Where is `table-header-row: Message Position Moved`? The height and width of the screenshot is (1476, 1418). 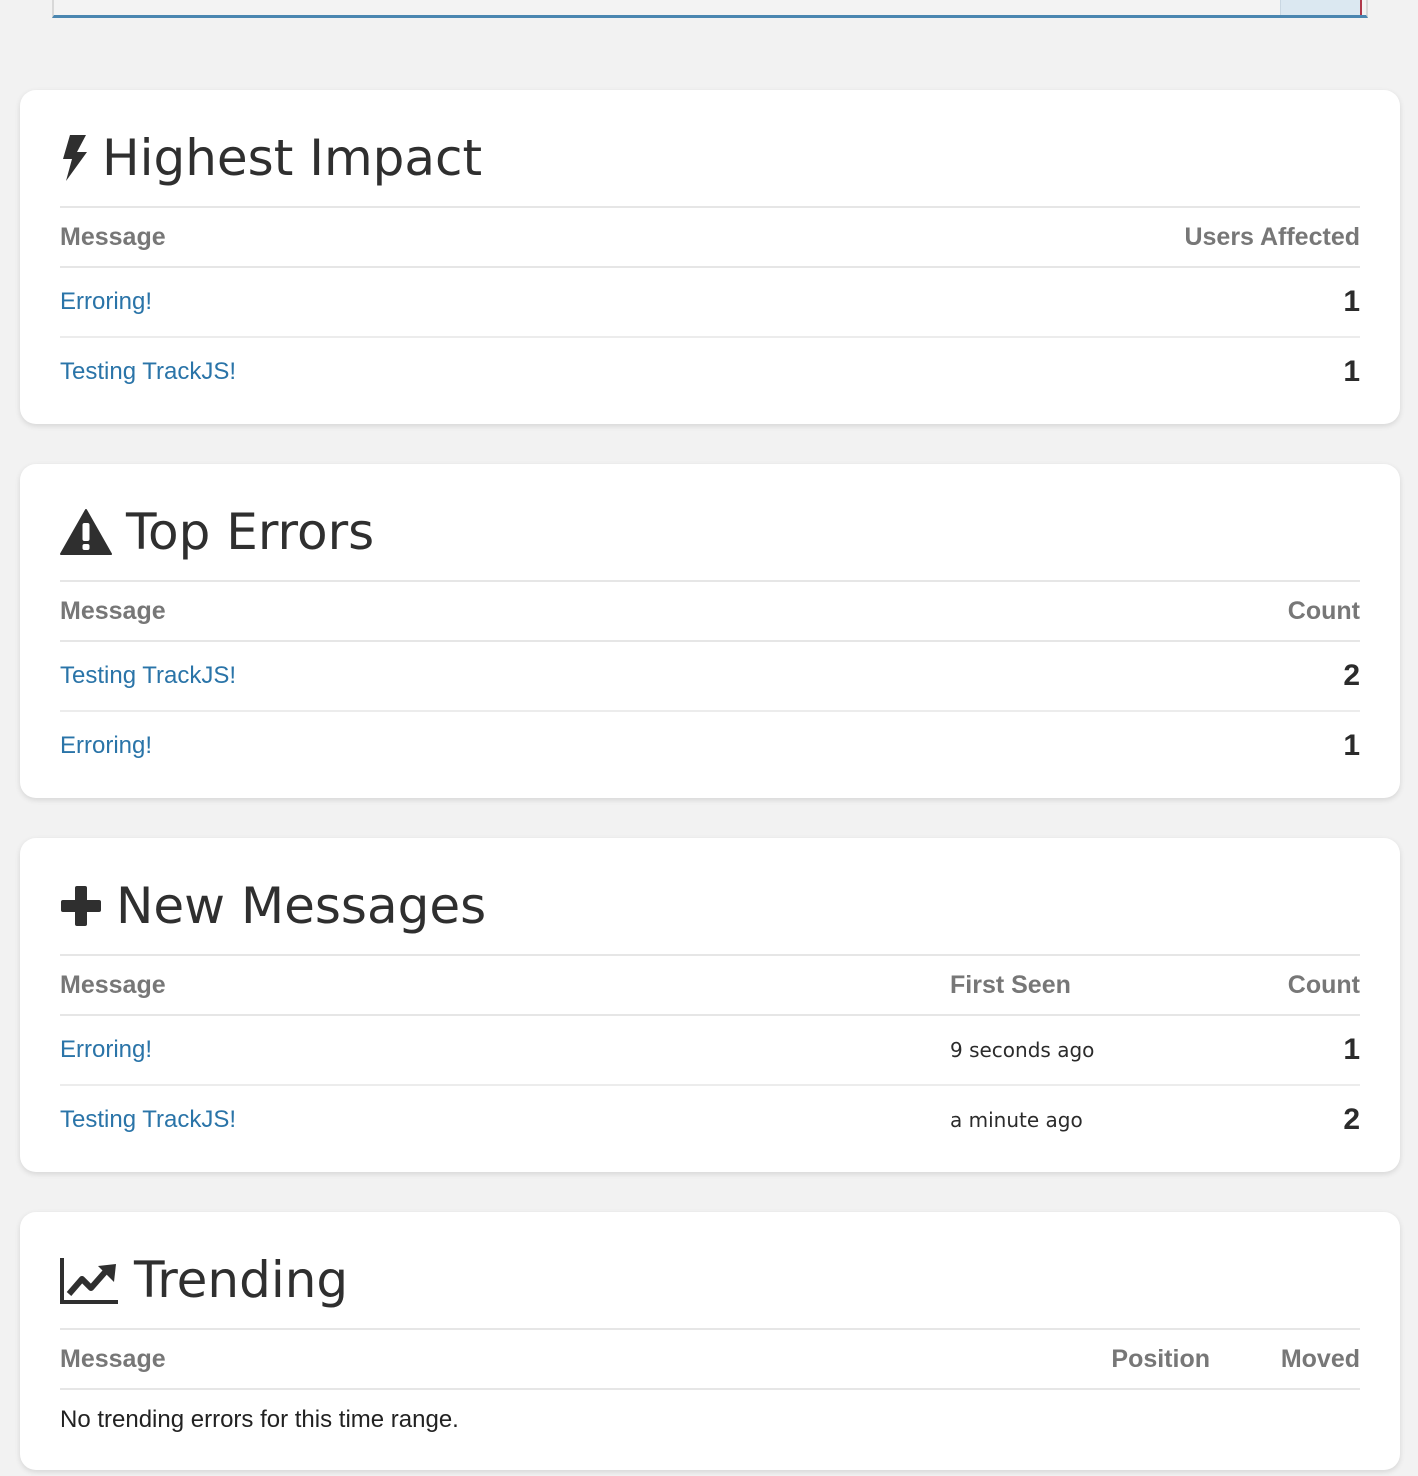 table-header-row: Message Position Moved is located at coordinates (710, 1360).